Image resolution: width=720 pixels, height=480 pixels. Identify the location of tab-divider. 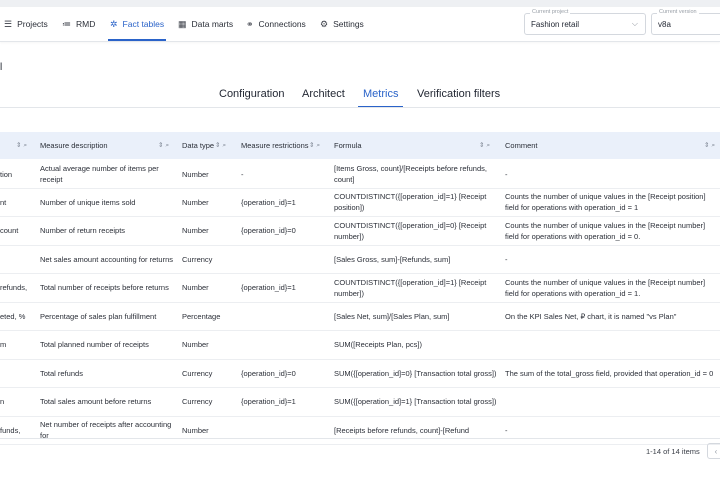
(360, 107).